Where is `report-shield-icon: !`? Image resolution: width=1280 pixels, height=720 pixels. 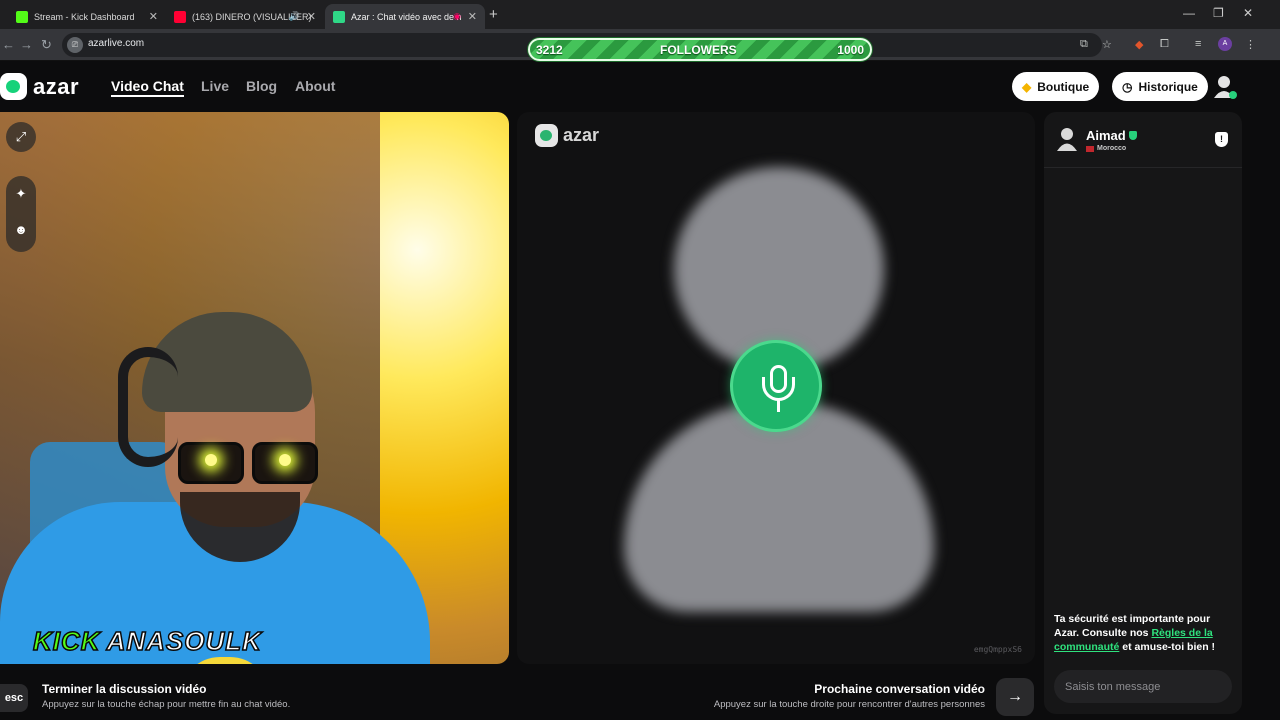 report-shield-icon: ! is located at coordinates (1221, 139).